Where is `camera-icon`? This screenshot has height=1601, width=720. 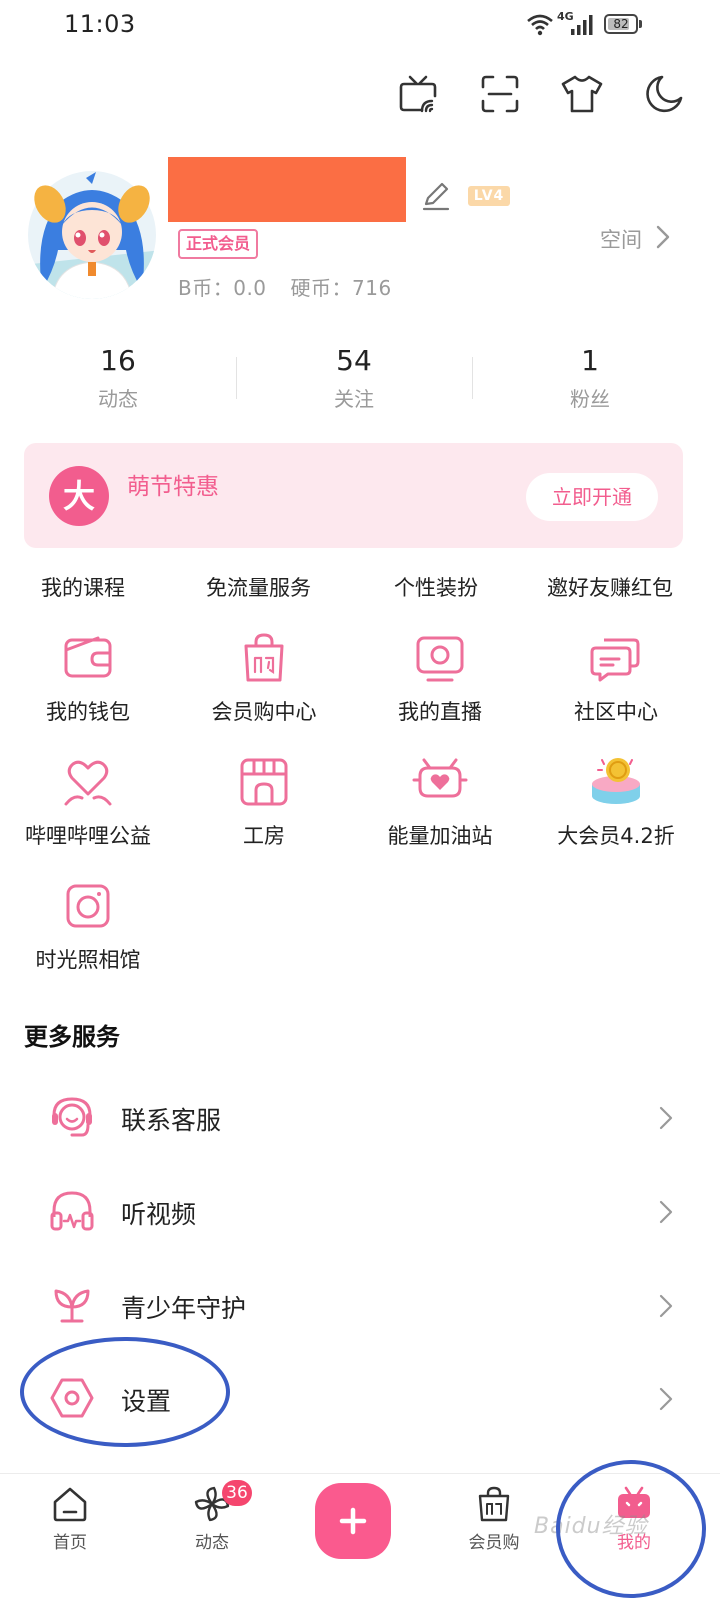 camera-icon is located at coordinates (88, 908).